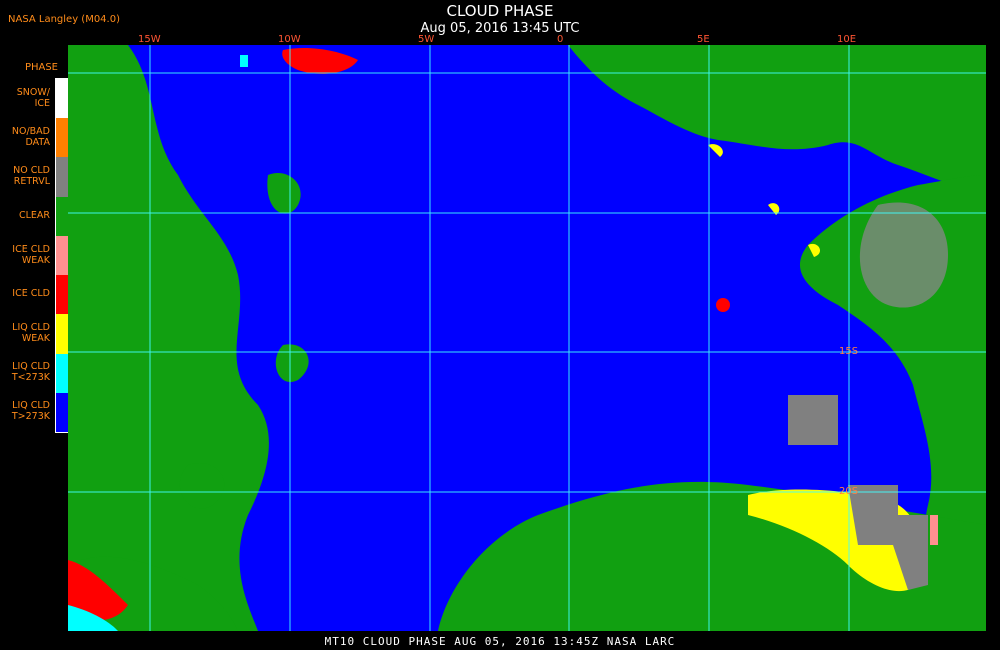  Describe the element at coordinates (31, 176) in the screenshot. I see `legend-label: NO CLD RETRVL` at that location.